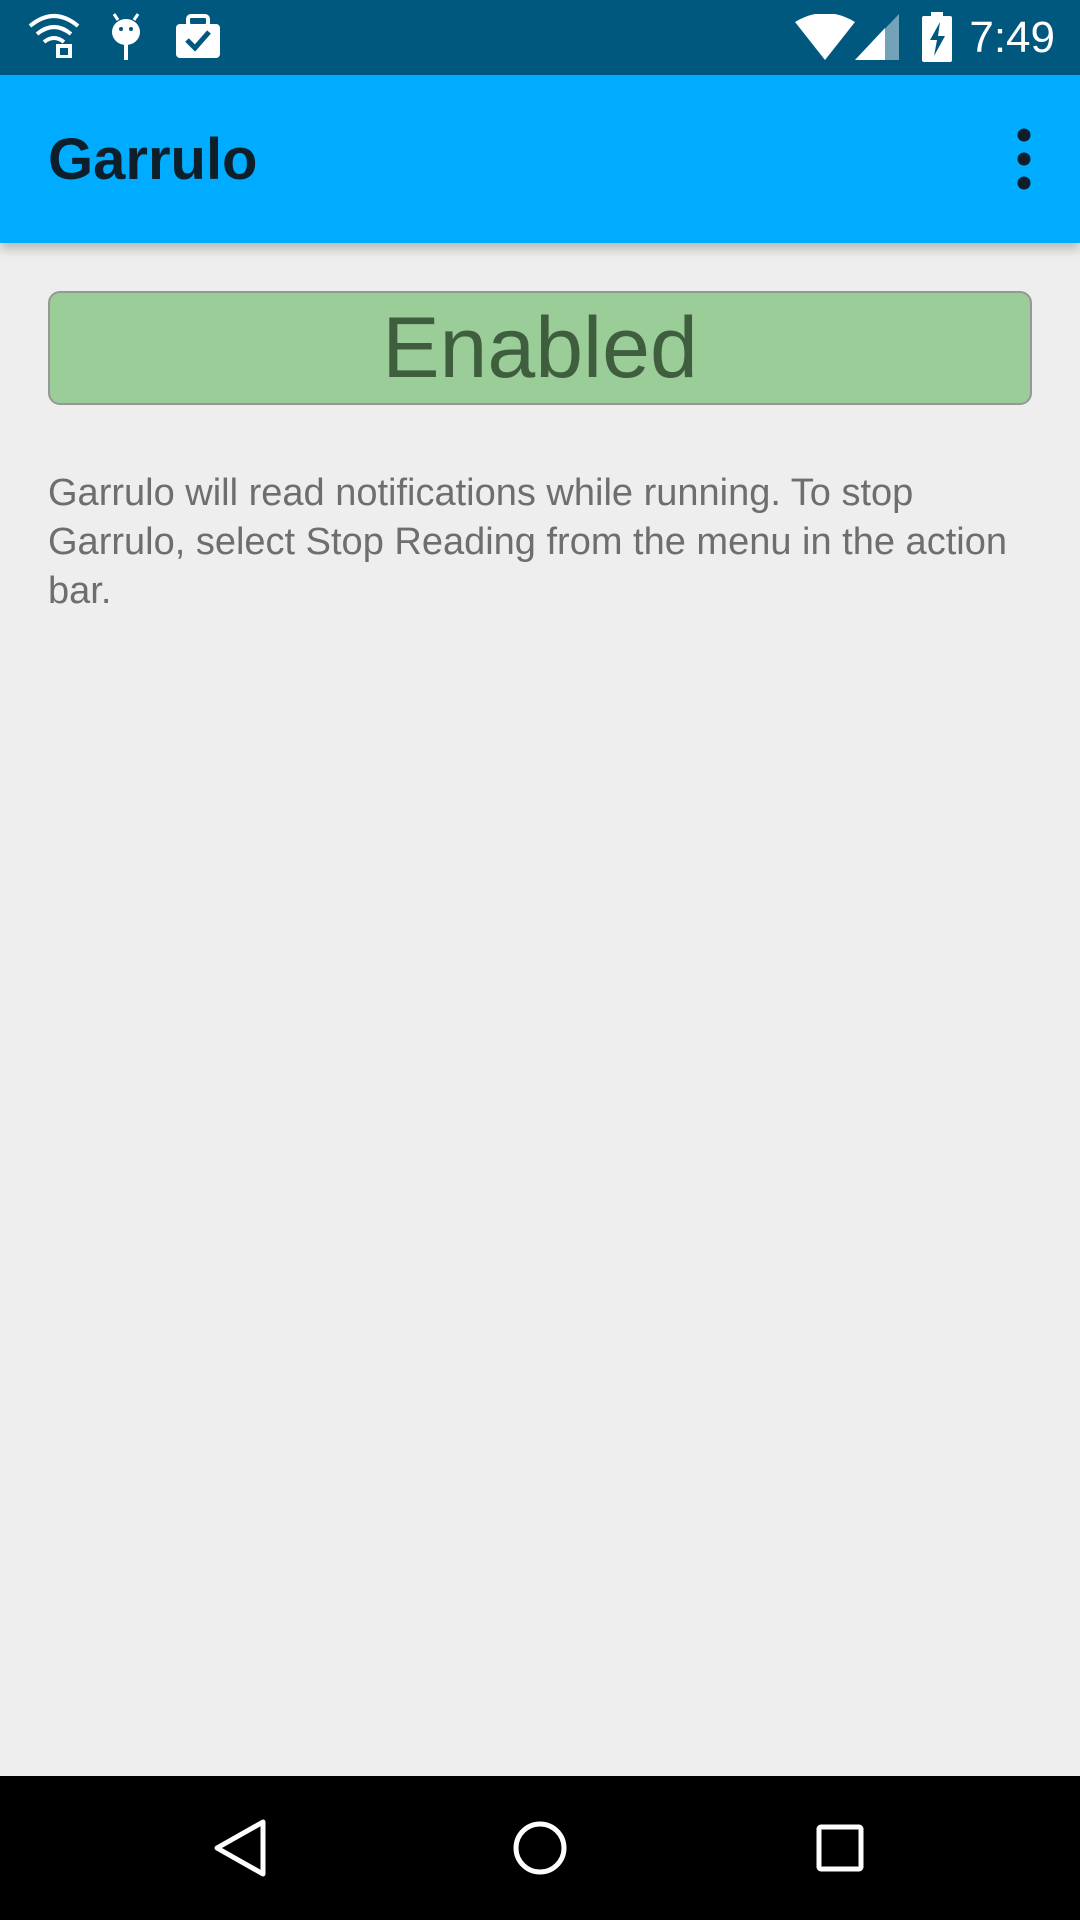  I want to click on recents-icon, so click(840, 1848).